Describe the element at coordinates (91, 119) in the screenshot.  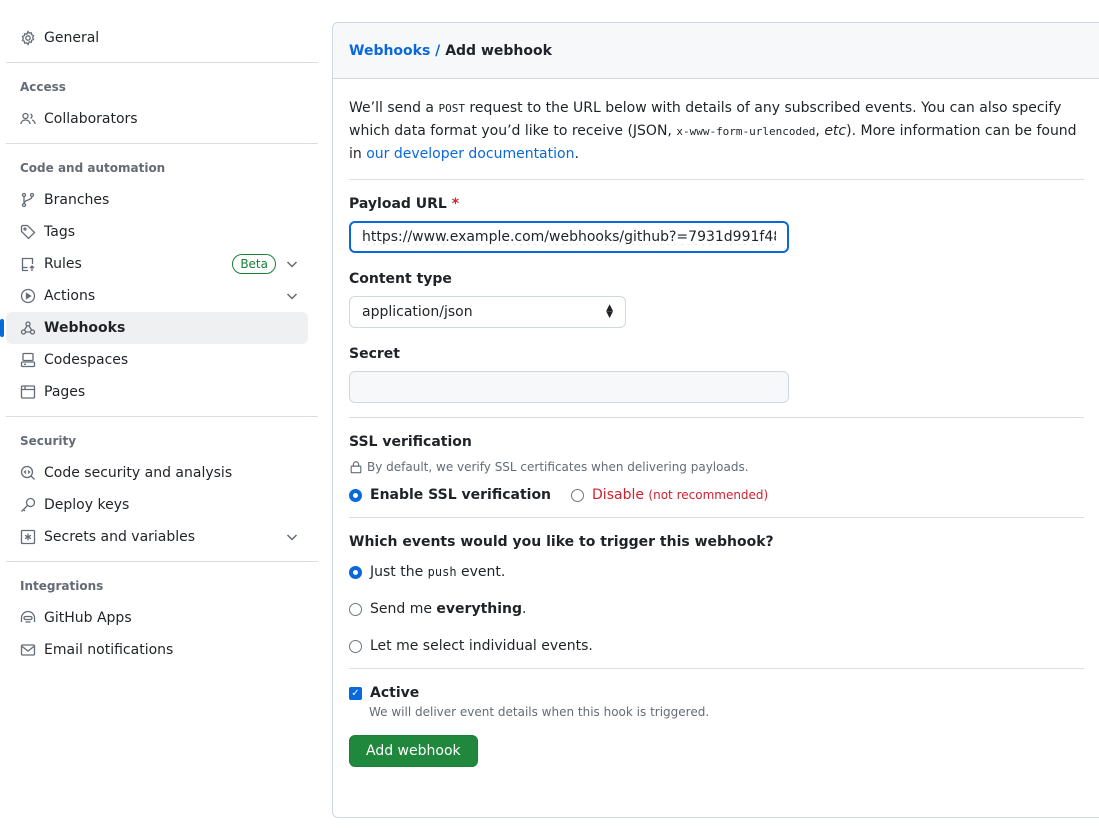
I see `sidebar-item-label: Collaborators` at that location.